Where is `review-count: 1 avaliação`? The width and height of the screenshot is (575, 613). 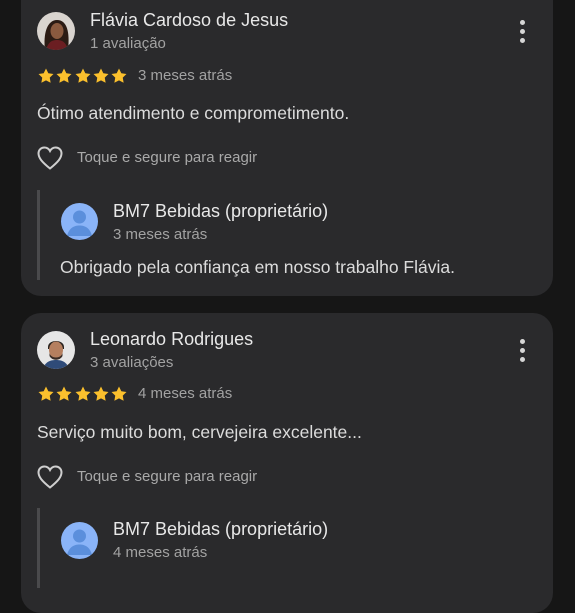 review-count: 1 avaliação is located at coordinates (128, 43).